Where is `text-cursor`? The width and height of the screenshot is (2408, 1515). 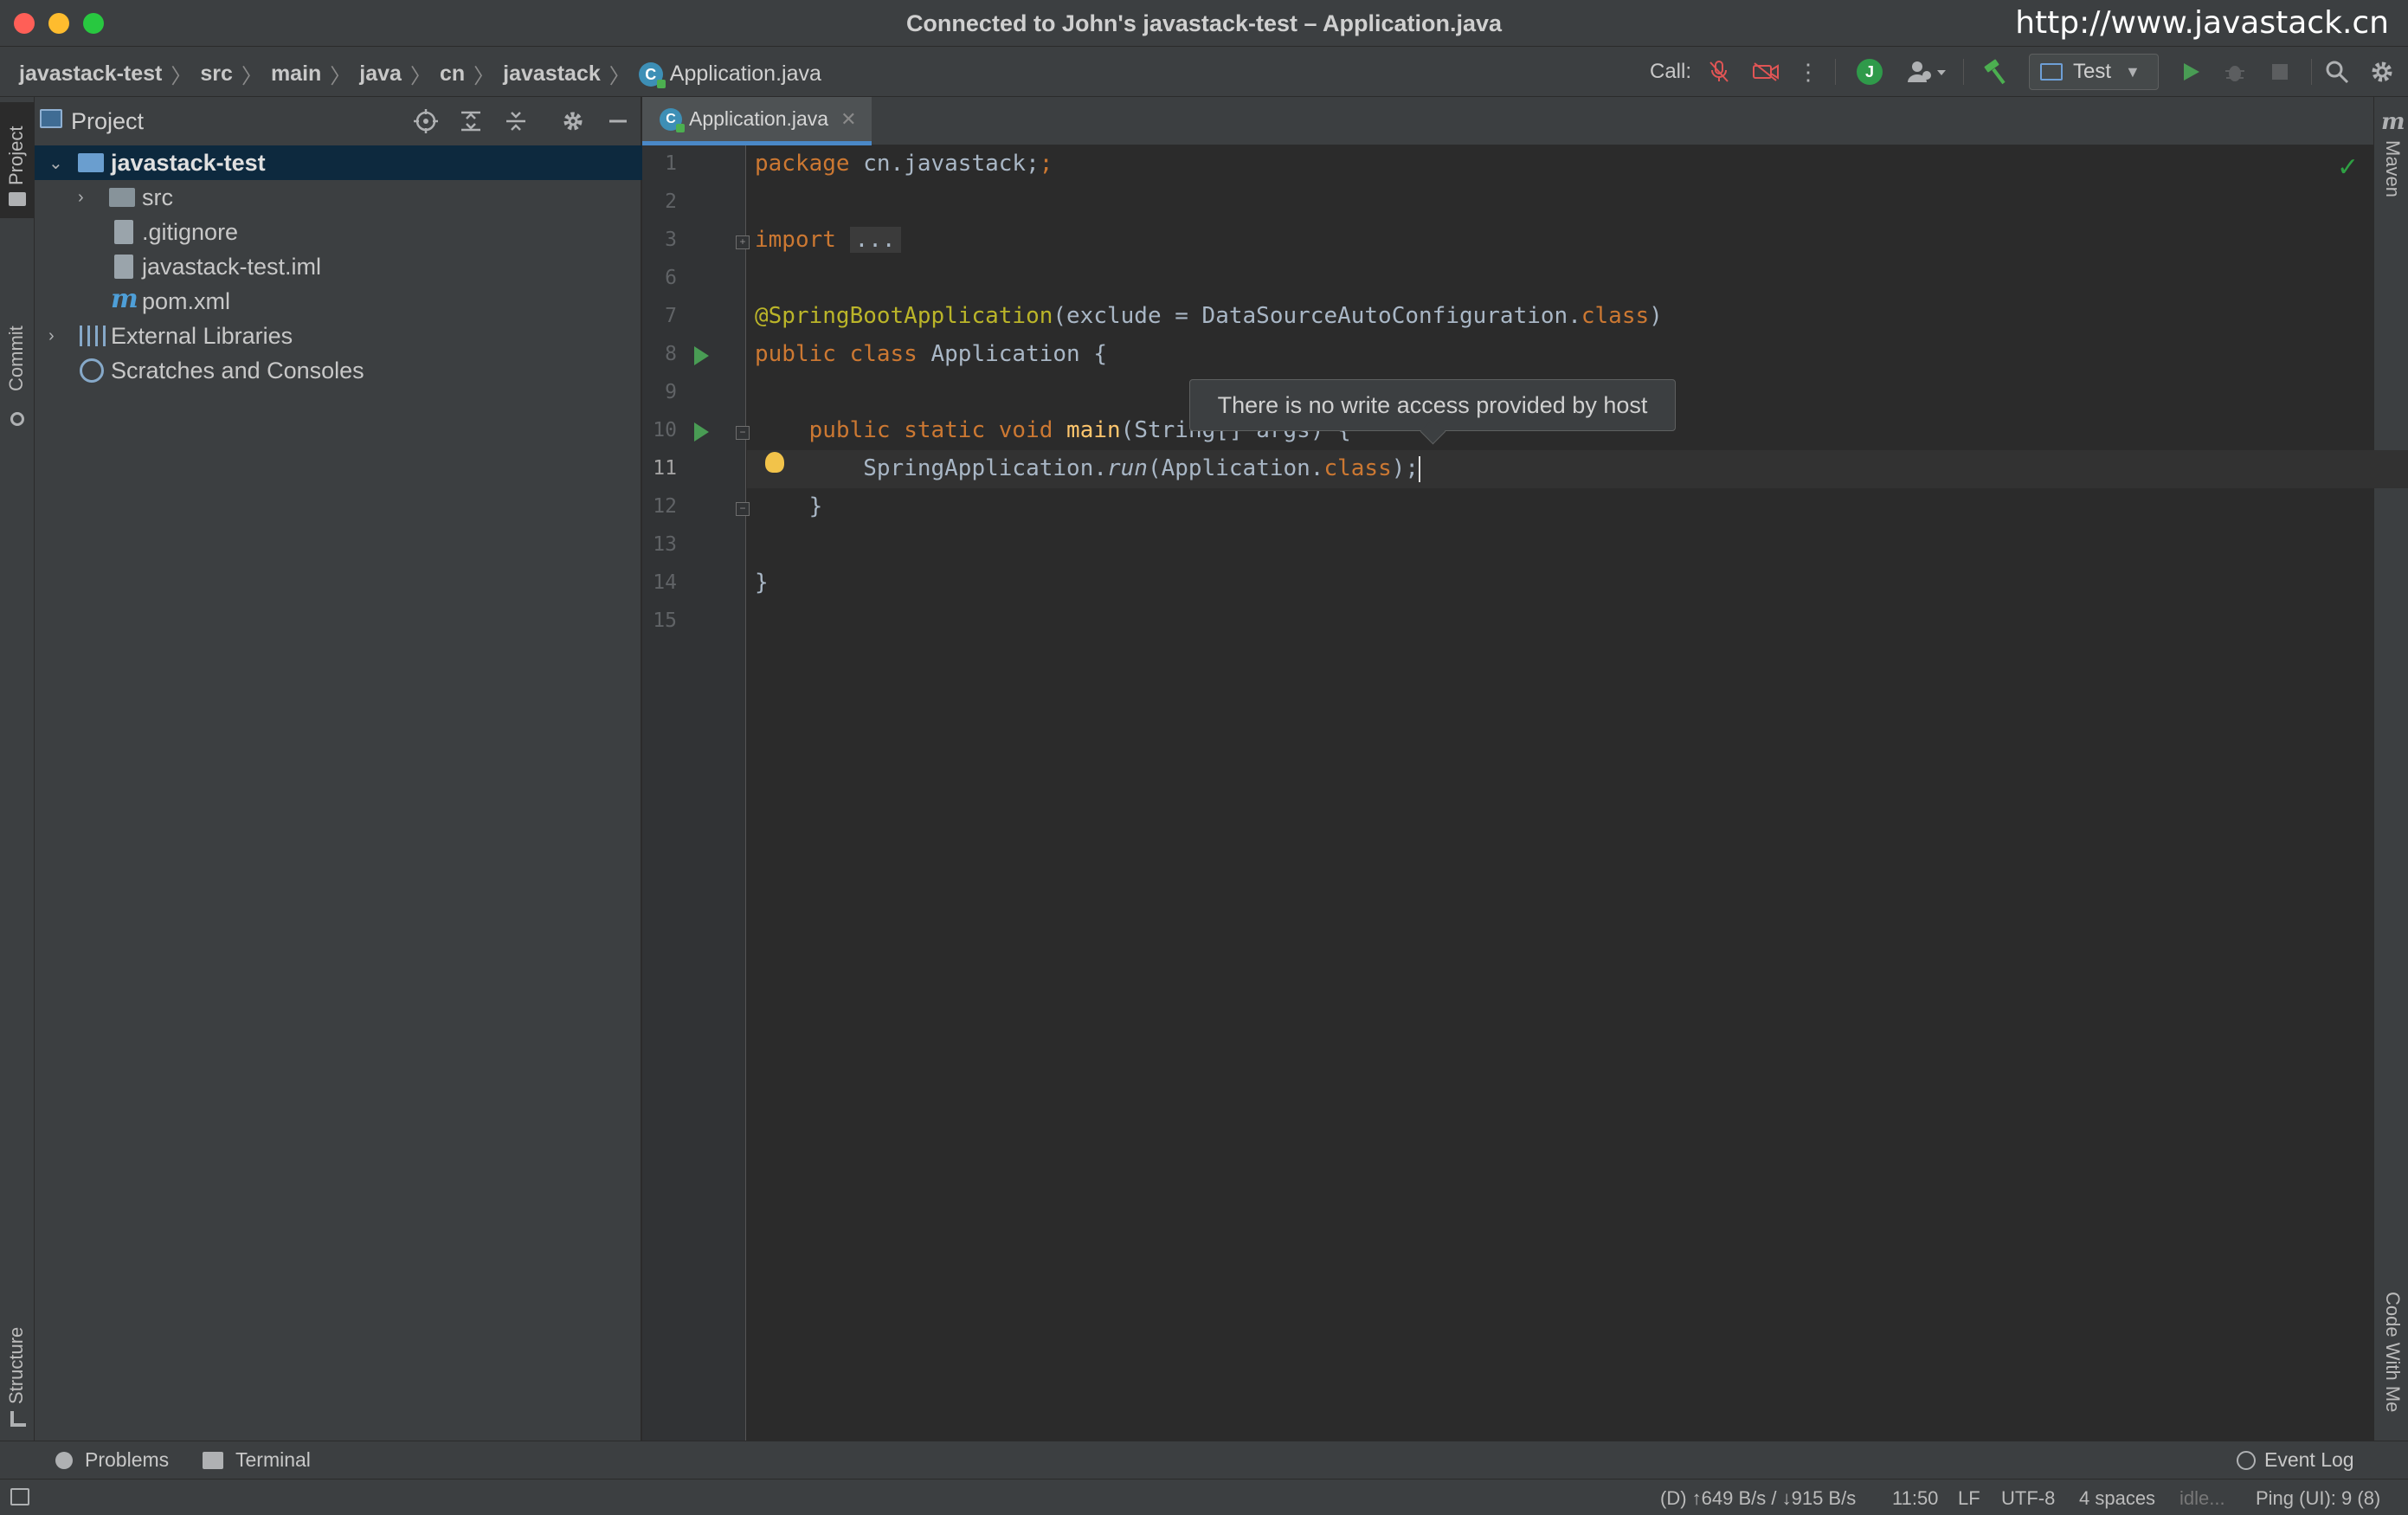
text-cursor is located at coordinates (1420, 469).